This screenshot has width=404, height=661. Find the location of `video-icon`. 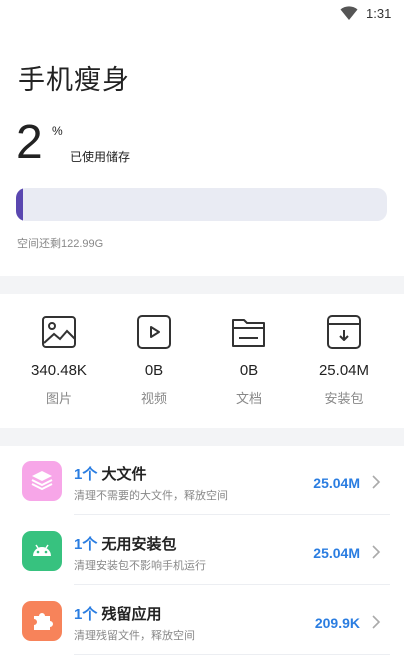

video-icon is located at coordinates (154, 332).